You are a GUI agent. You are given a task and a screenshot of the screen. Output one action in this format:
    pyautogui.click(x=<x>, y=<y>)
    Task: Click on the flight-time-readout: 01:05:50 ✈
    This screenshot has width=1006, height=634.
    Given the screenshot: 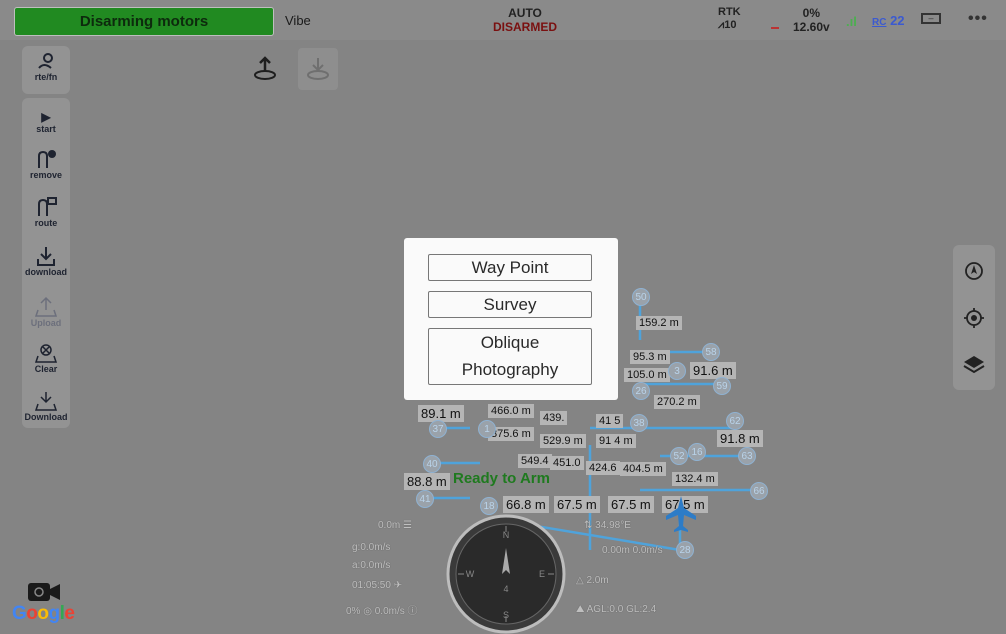 What is the action you would take?
    pyautogui.click(x=377, y=585)
    